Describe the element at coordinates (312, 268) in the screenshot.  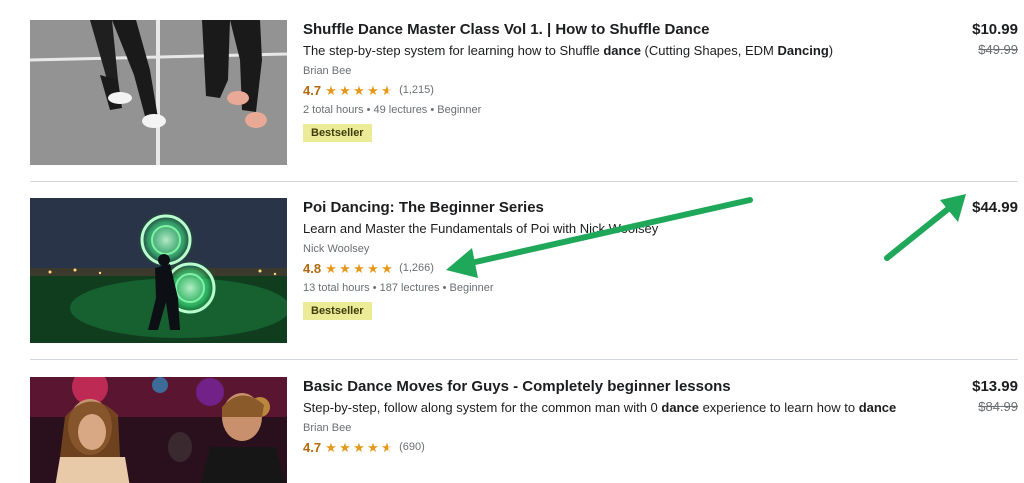
I see `rating-value: 4.8` at that location.